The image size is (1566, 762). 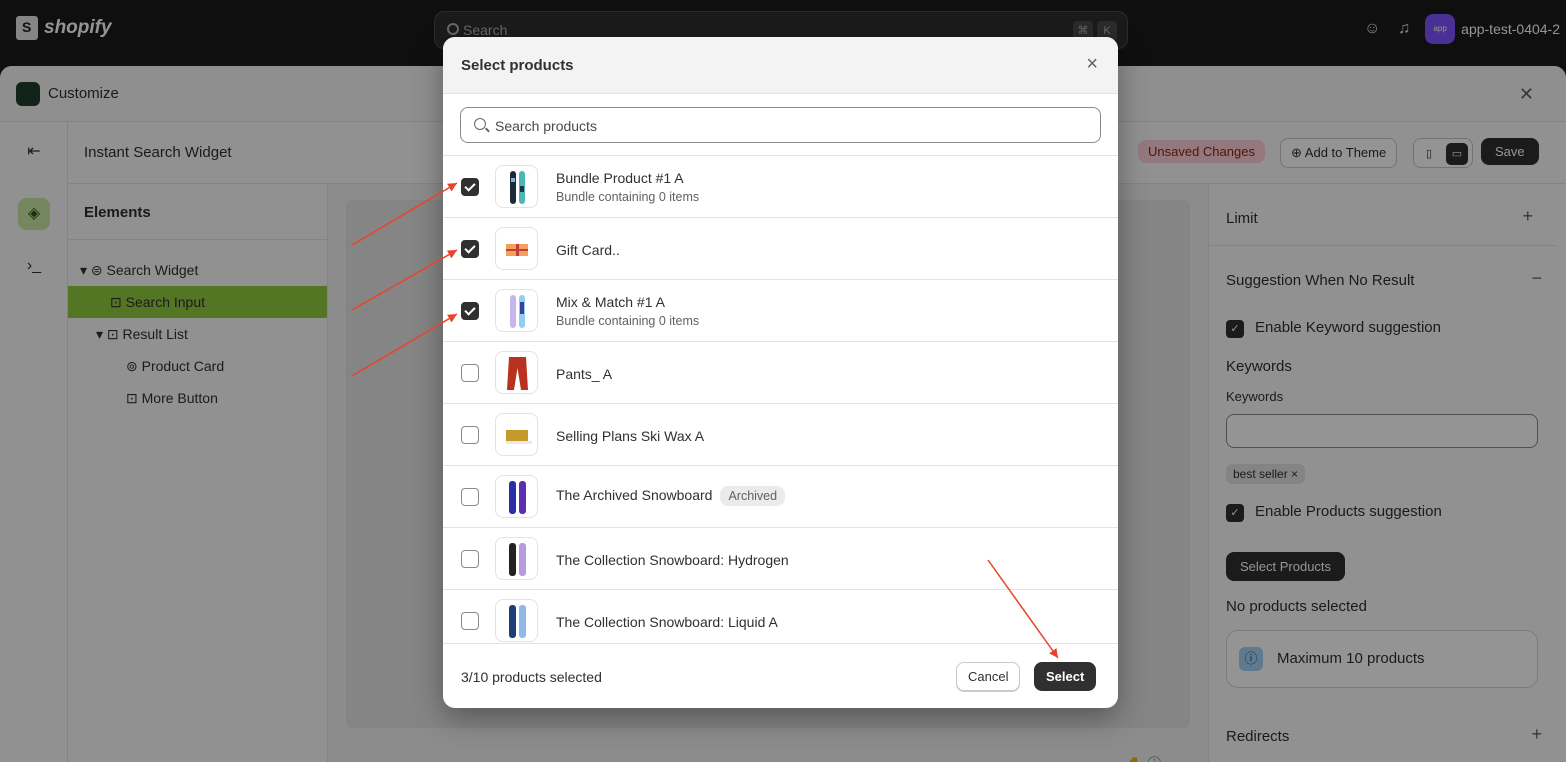 What do you see at coordinates (753, 496) in the screenshot?
I see `archived-badge: Archived` at bounding box center [753, 496].